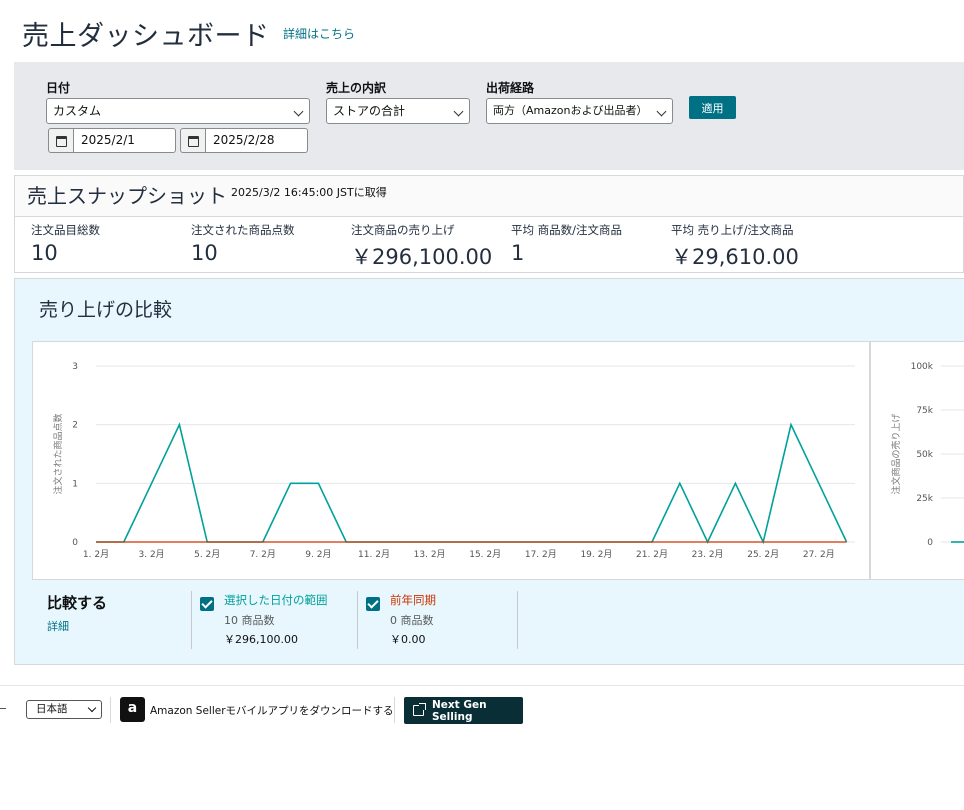  Describe the element at coordinates (65, 244) in the screenshot. I see `metric-total-items: 注文品目総数 10` at that location.